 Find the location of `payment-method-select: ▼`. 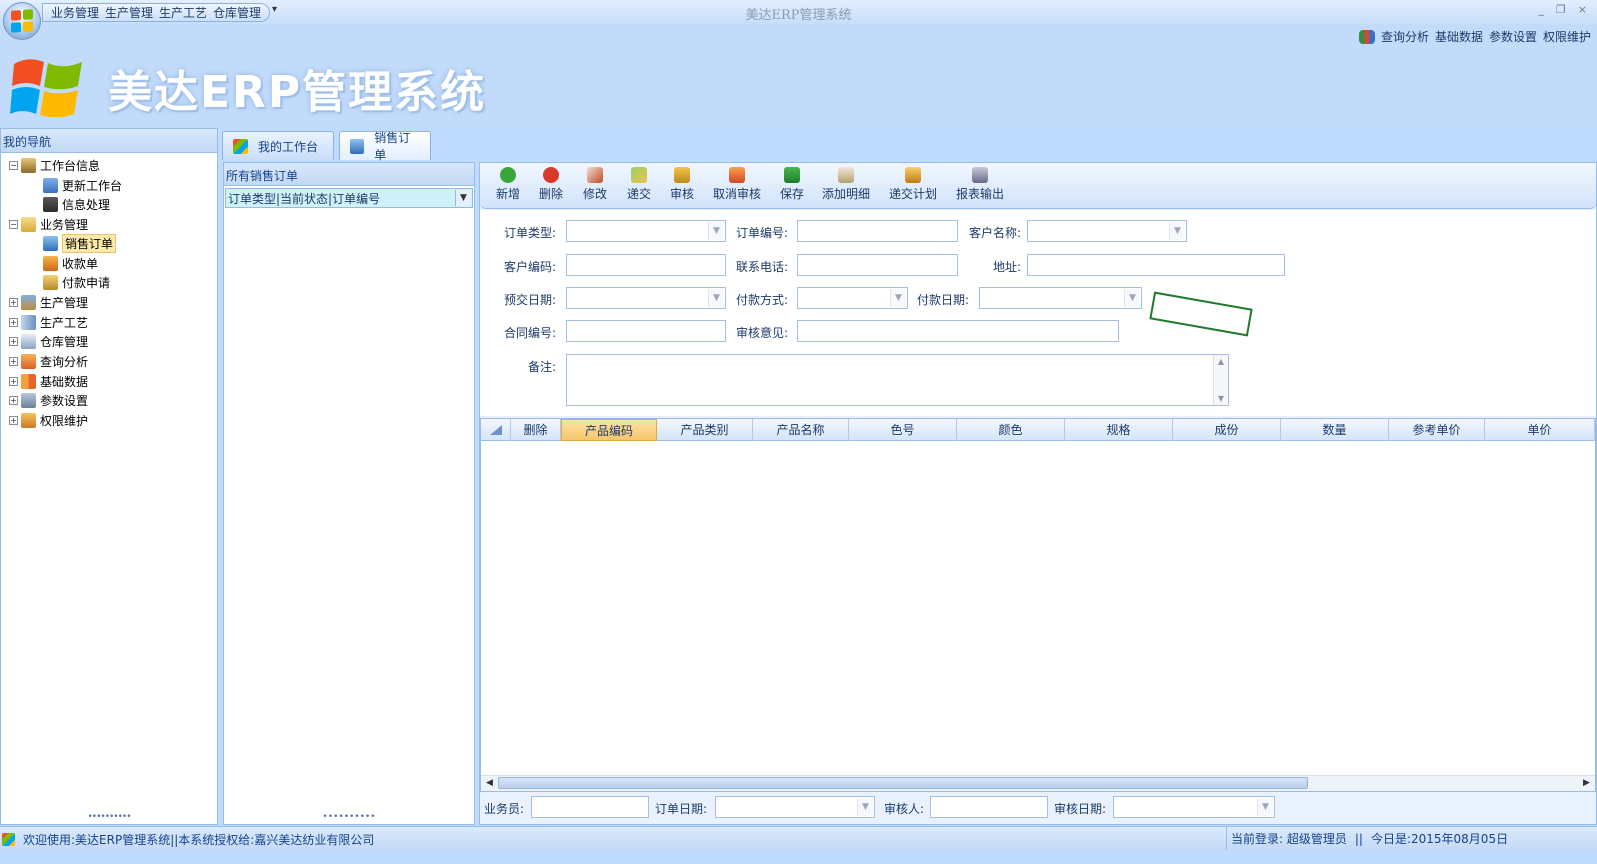

payment-method-select: ▼ is located at coordinates (852, 298).